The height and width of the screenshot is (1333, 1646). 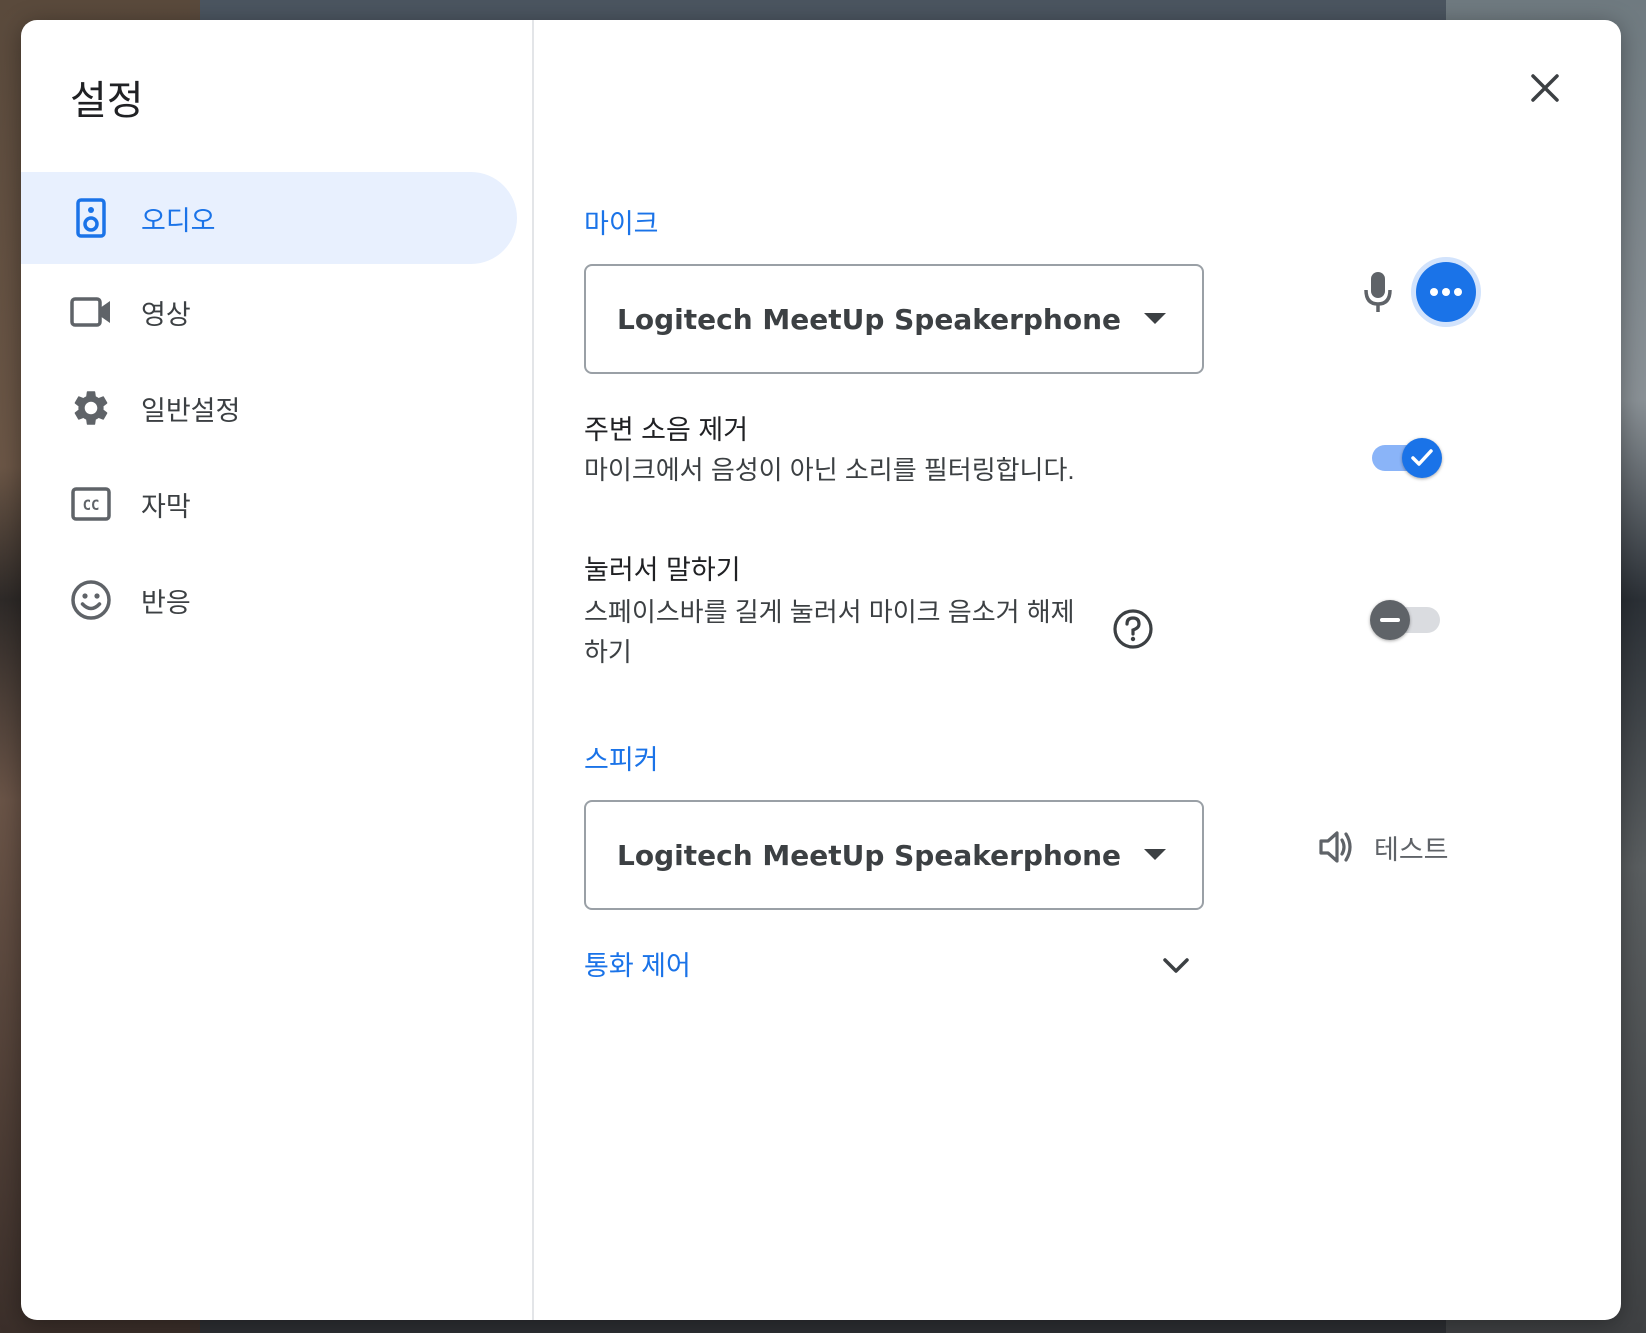 What do you see at coordinates (269, 504) in the screenshot?
I see `nav-item-captions: CC 자막` at bounding box center [269, 504].